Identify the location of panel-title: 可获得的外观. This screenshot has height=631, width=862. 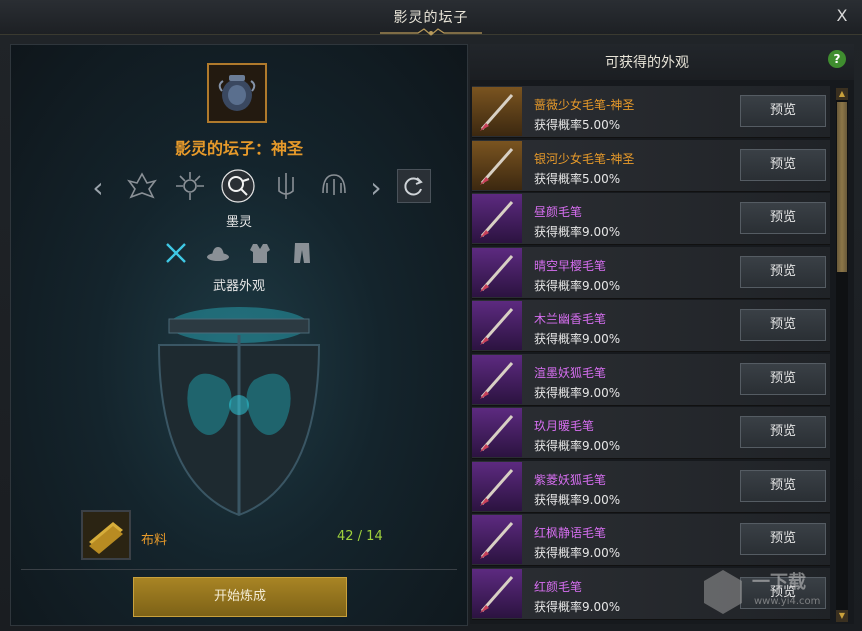
(647, 63).